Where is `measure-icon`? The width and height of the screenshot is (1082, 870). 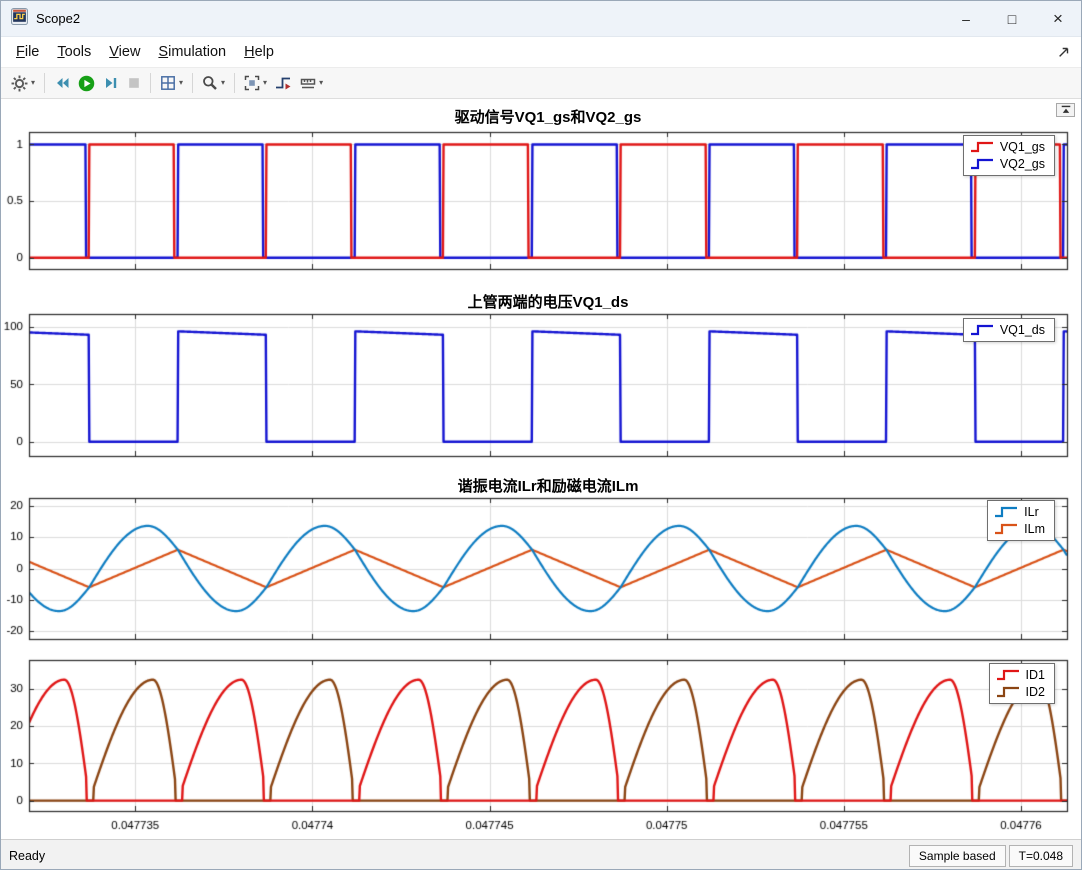
measure-icon is located at coordinates (308, 83).